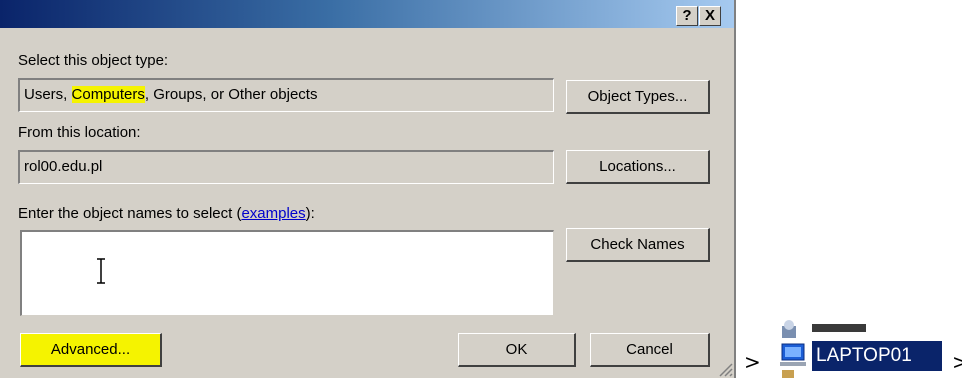 This screenshot has height=378, width=962. What do you see at coordinates (231, 94) in the screenshot?
I see `object-type-text-post: , Groups, or Other objects` at bounding box center [231, 94].